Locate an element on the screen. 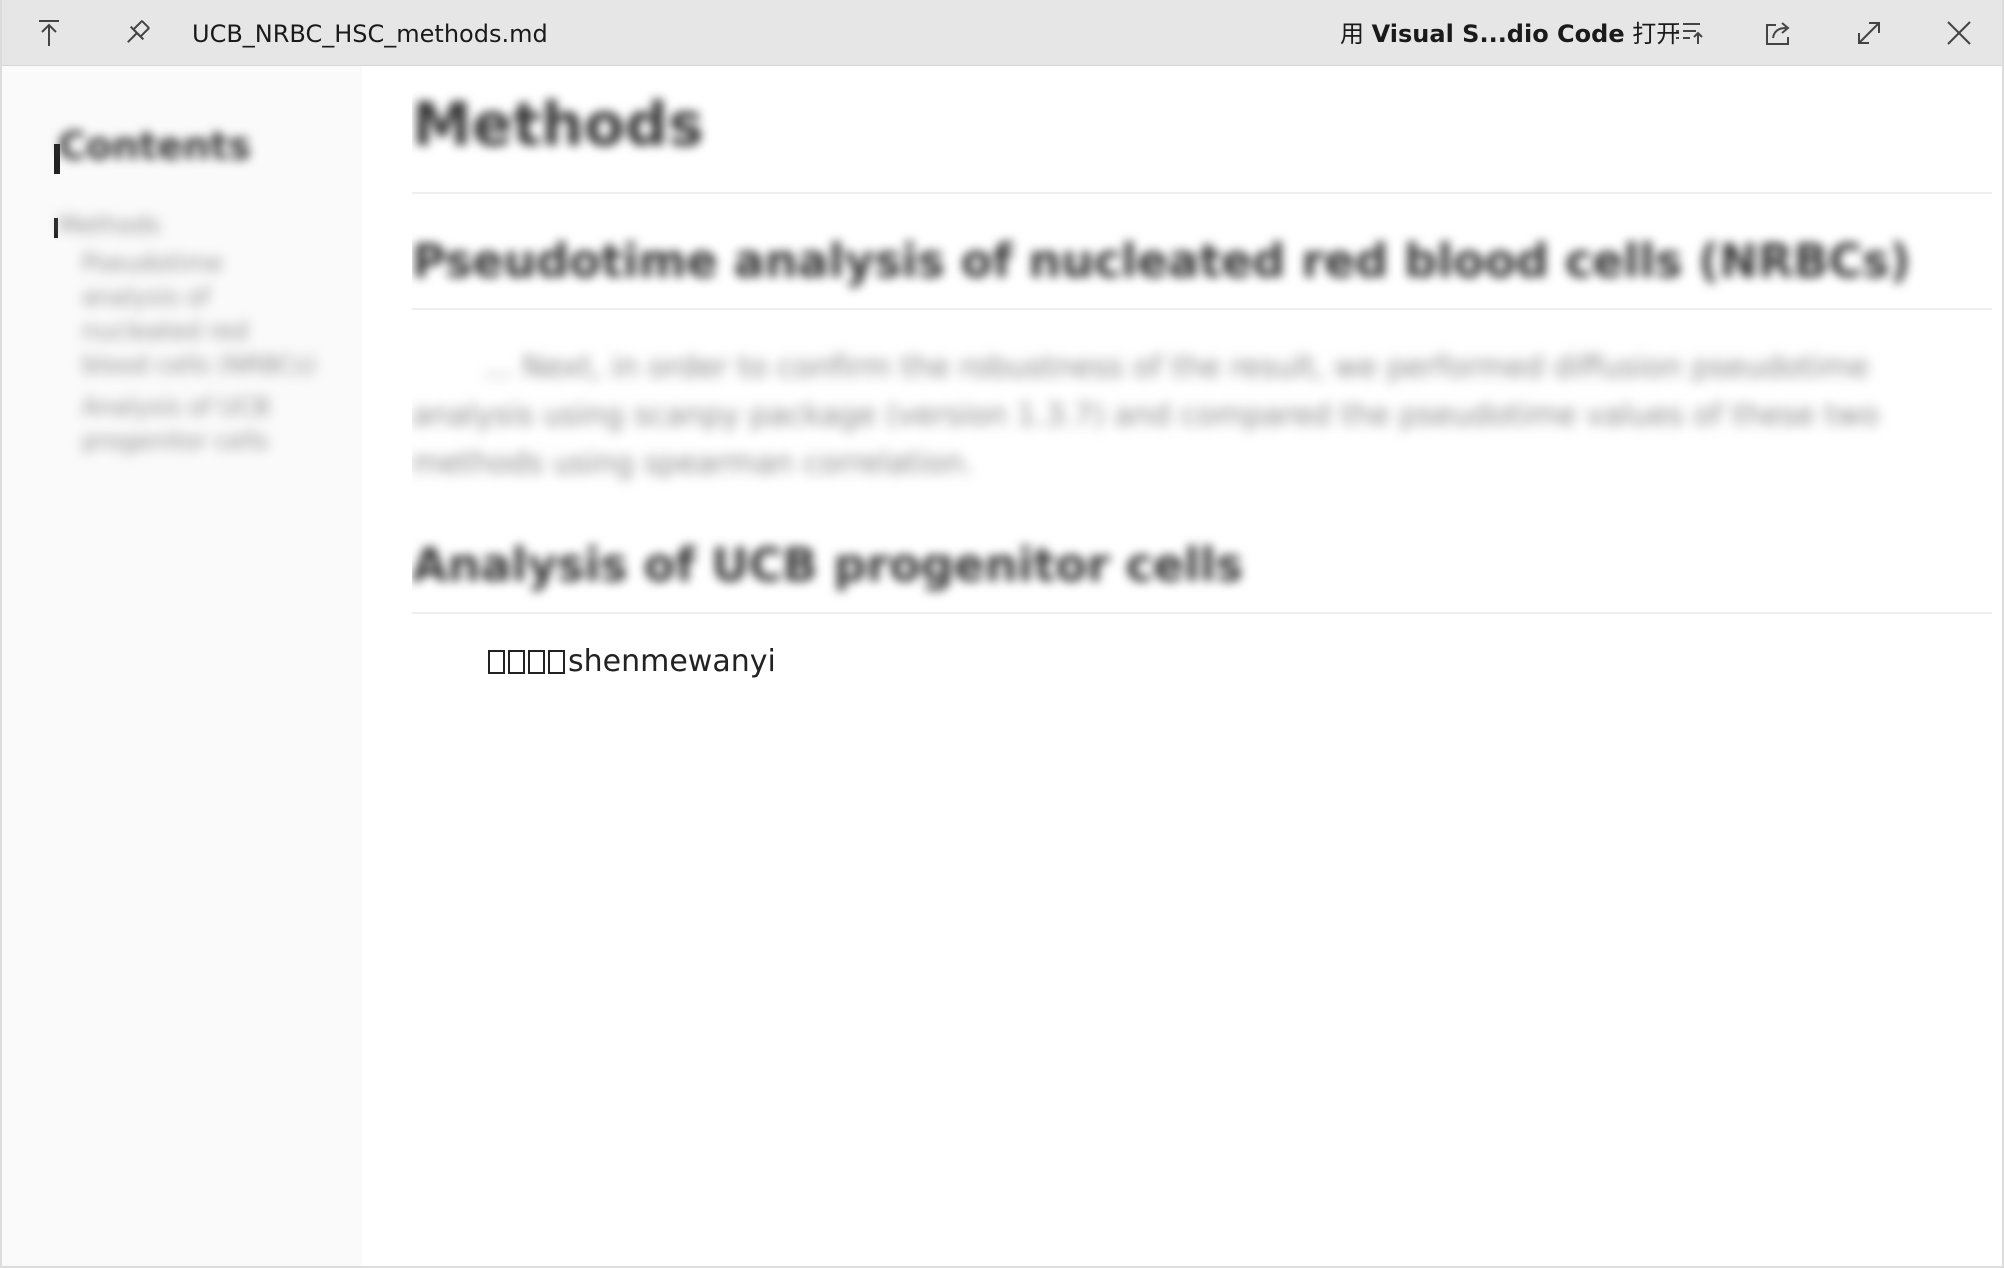 Image resolution: width=2004 pixels, height=1268 pixels. outline-button is located at coordinates (1689, 33).